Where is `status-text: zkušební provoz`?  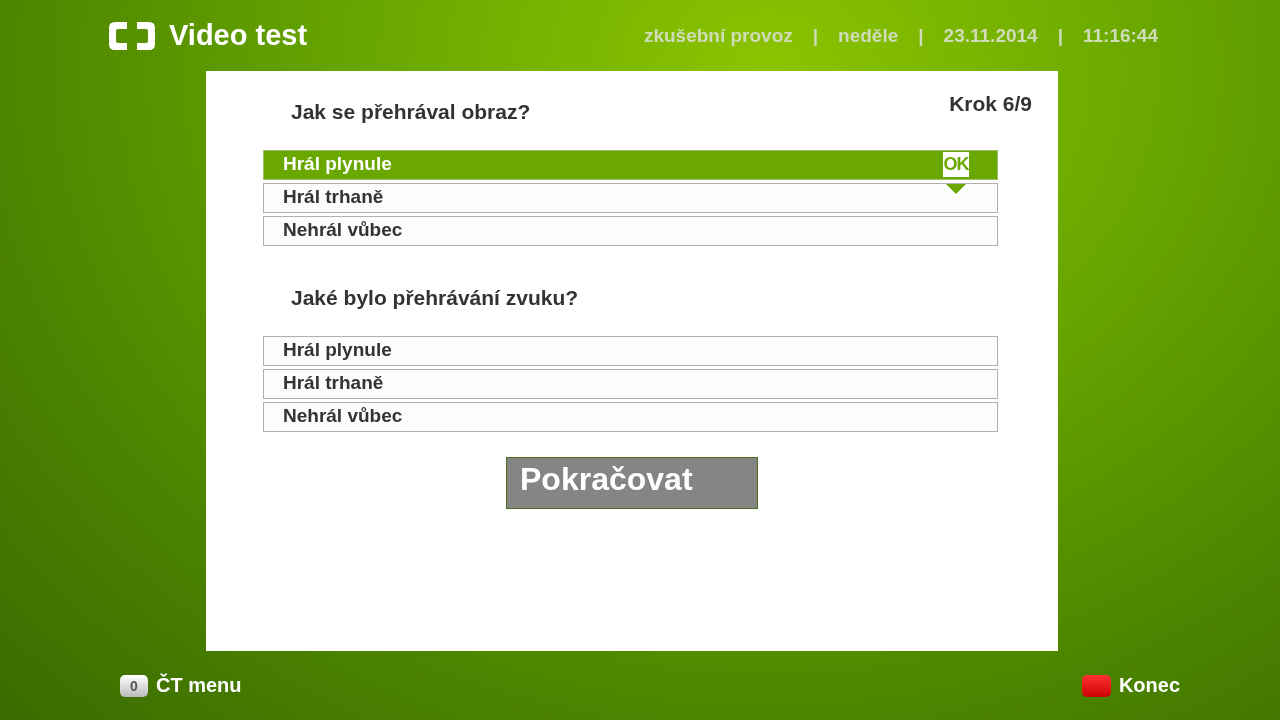 status-text: zkušební provoz is located at coordinates (718, 35).